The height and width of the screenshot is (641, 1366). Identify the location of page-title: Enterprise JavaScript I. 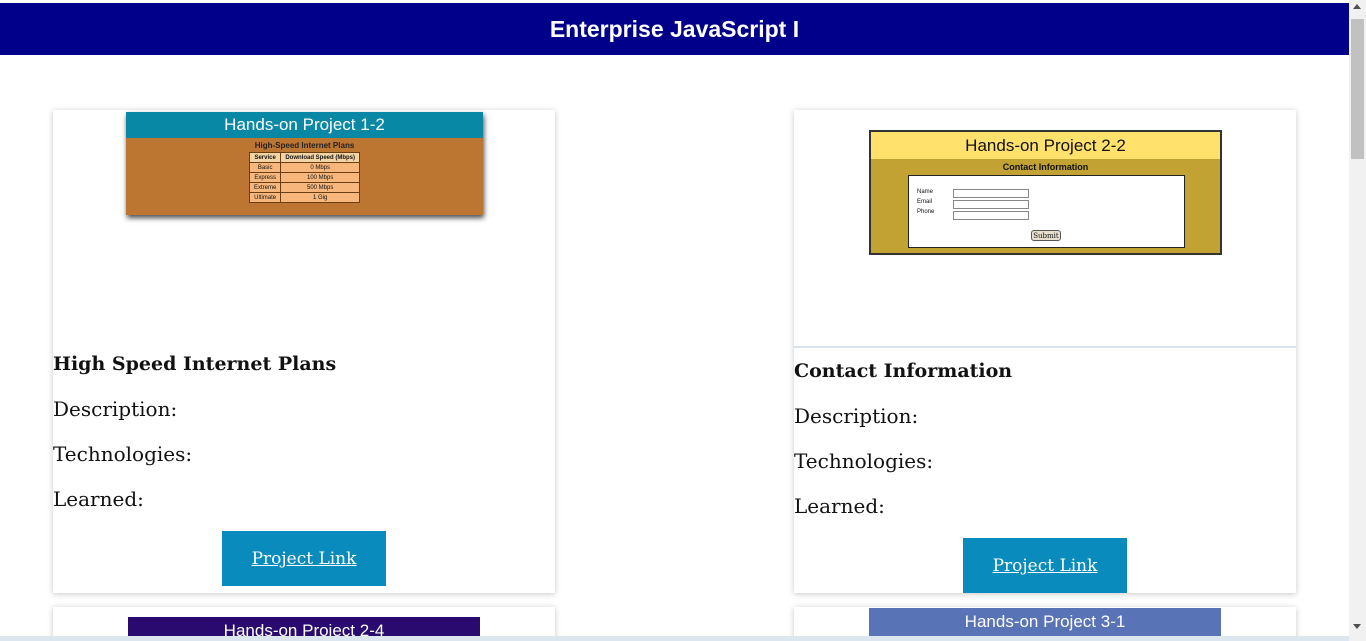
(674, 28).